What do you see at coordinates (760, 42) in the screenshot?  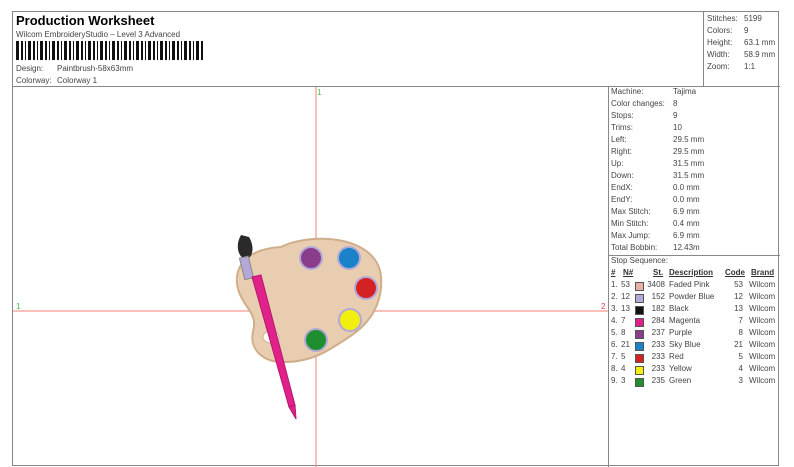 I see `stat-value: 63.1 mm` at bounding box center [760, 42].